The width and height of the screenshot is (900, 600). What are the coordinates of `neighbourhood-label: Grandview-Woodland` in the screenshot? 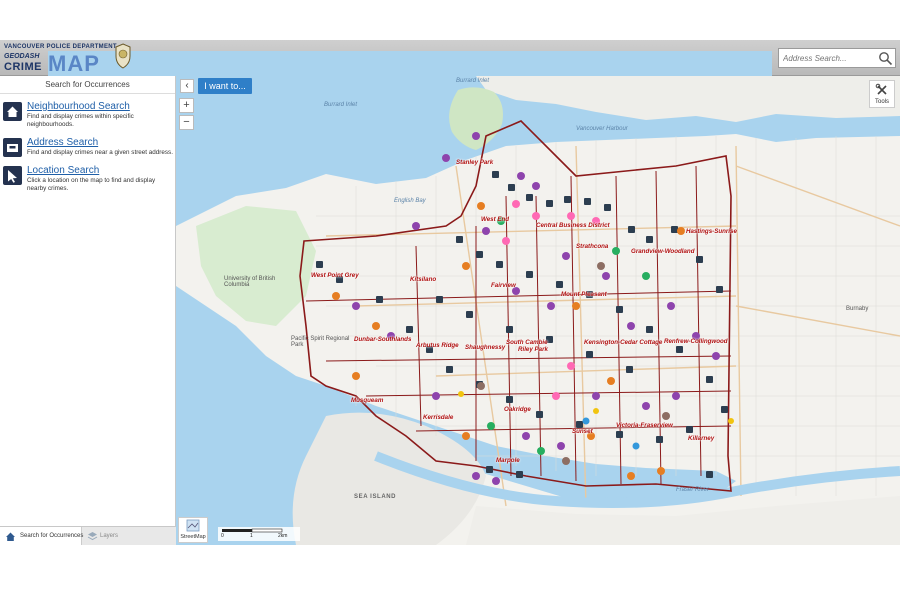 It's located at (662, 251).